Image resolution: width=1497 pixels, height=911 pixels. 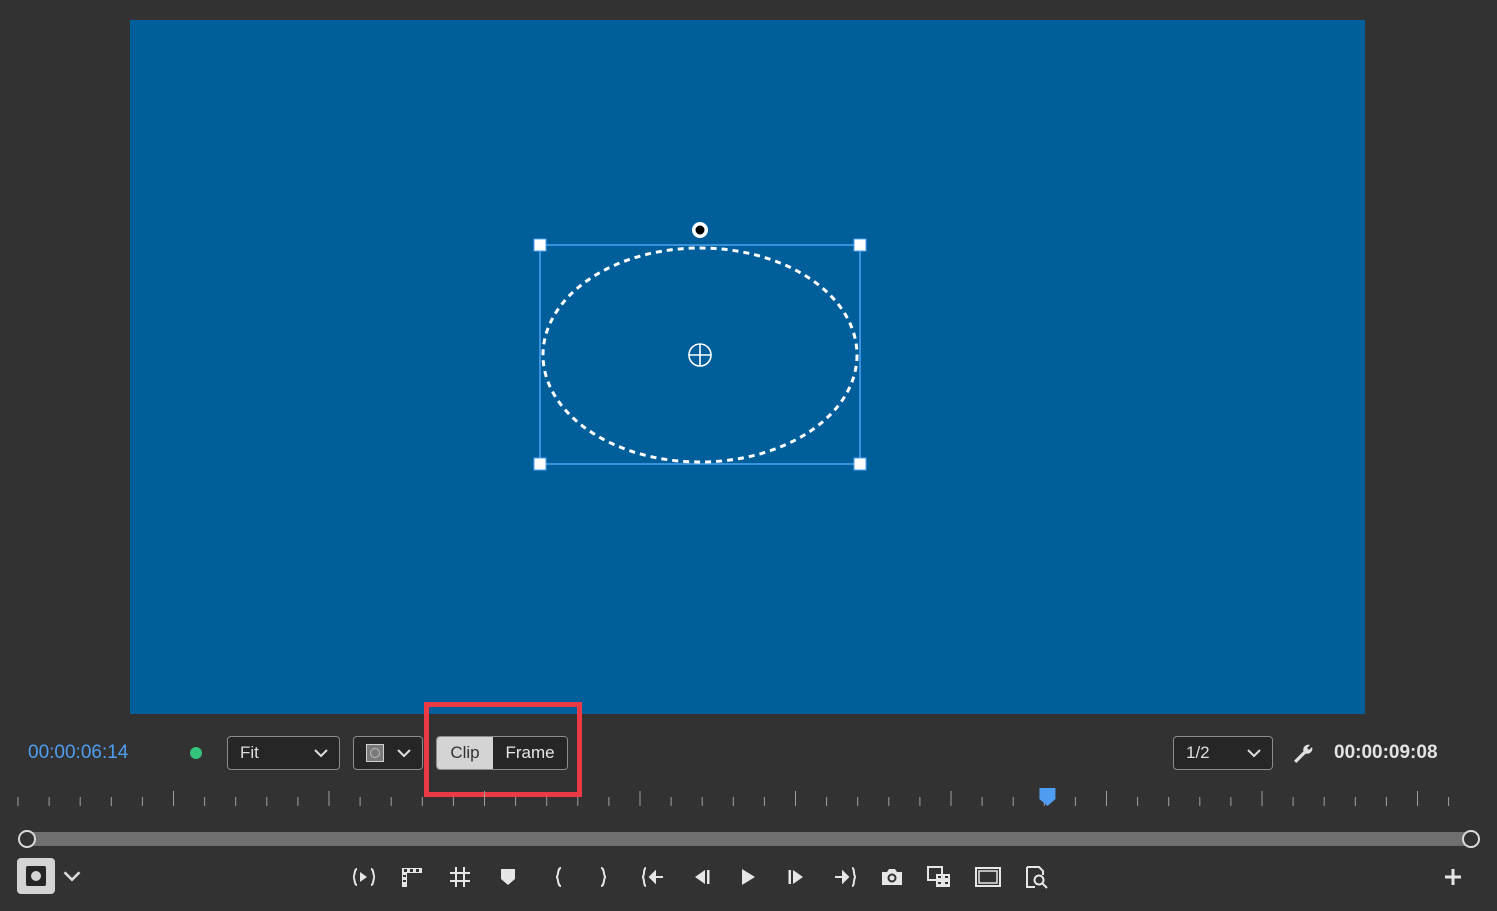 I want to click on current-timecode: 00:00:06:14, so click(x=78, y=753).